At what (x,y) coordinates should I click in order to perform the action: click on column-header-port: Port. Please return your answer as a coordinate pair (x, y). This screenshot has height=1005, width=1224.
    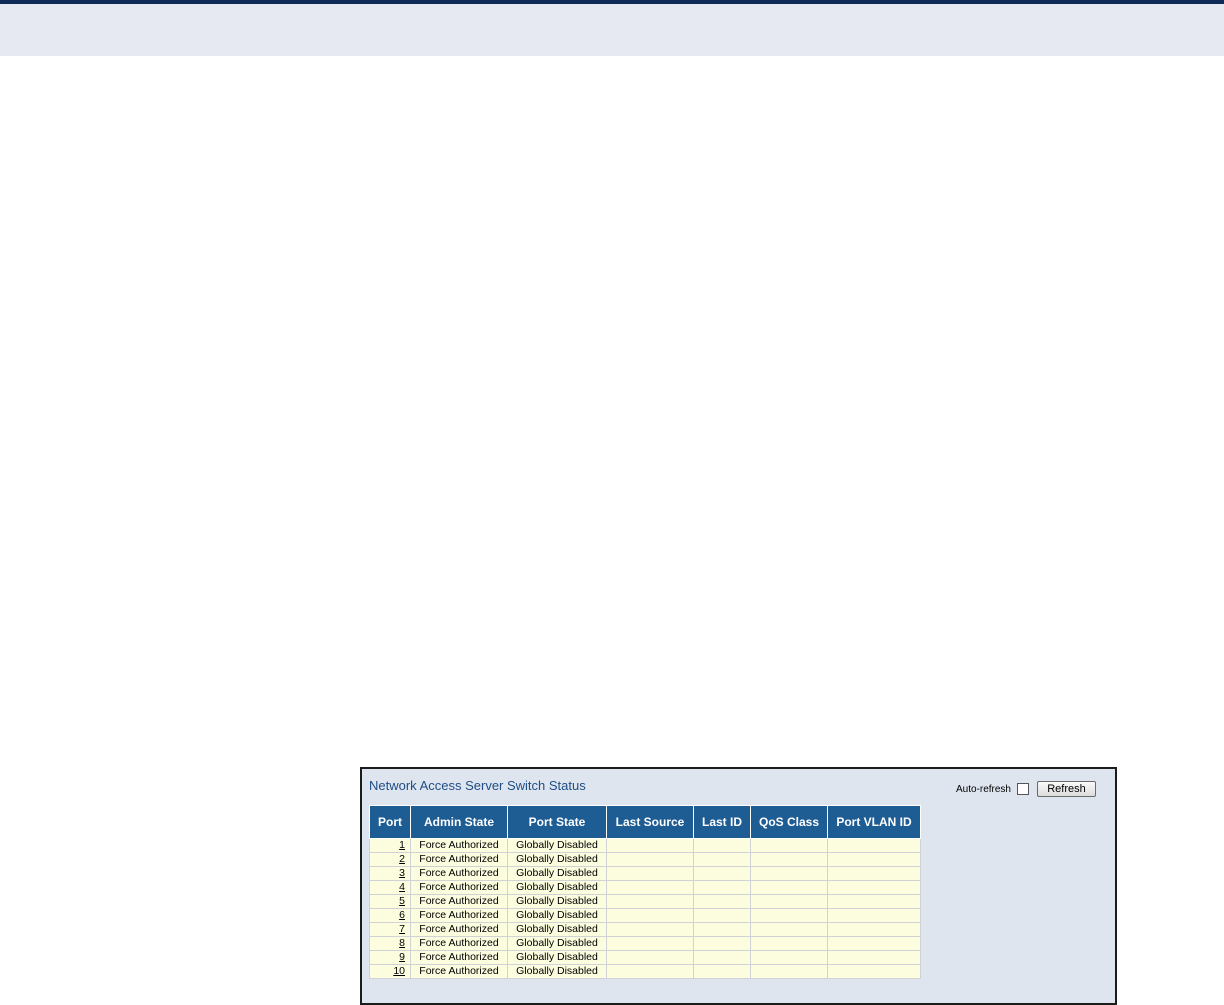
    Looking at the image, I should click on (390, 822).